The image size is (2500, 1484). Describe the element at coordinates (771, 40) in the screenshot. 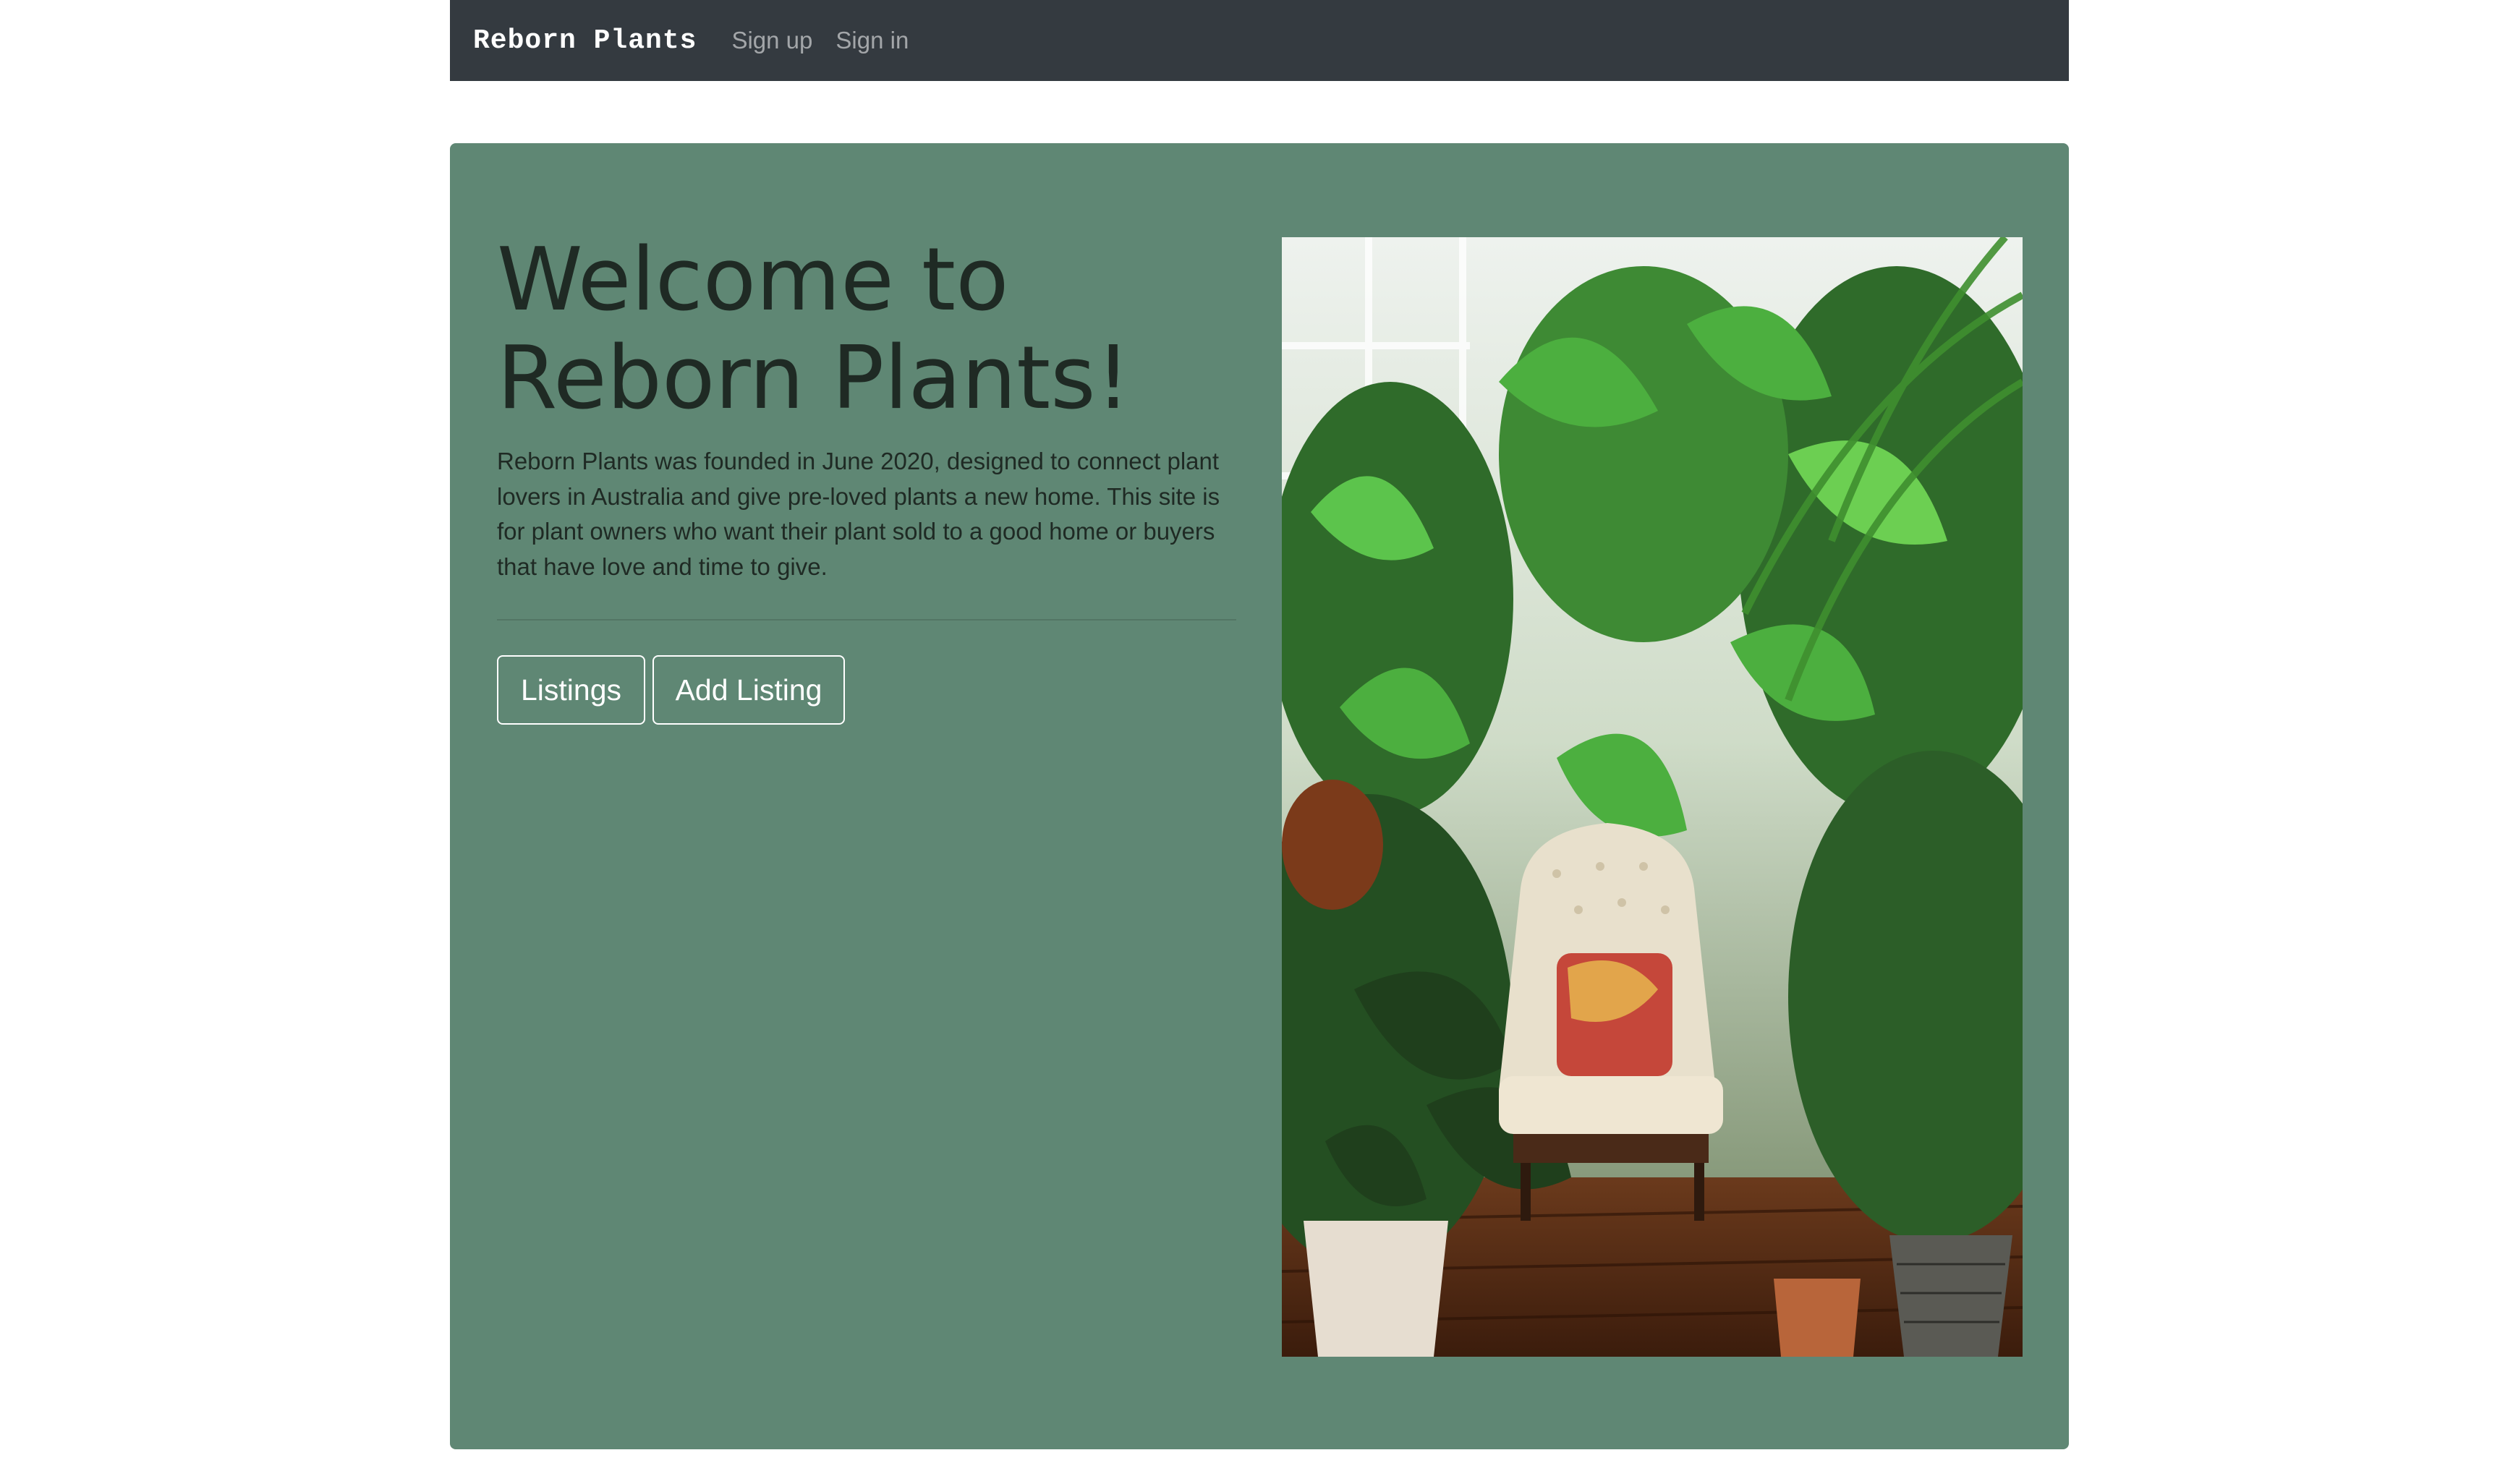

I see `nav-link-sign-up: Sign up` at that location.